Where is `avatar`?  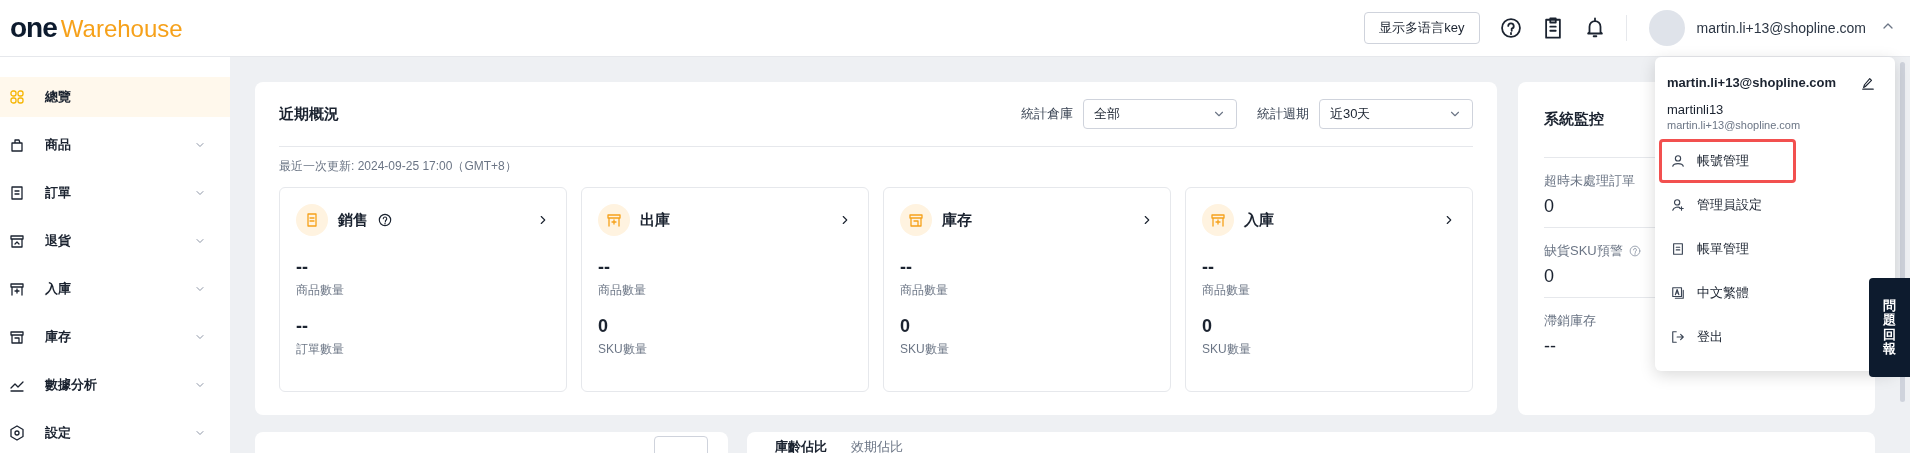 avatar is located at coordinates (1666, 28).